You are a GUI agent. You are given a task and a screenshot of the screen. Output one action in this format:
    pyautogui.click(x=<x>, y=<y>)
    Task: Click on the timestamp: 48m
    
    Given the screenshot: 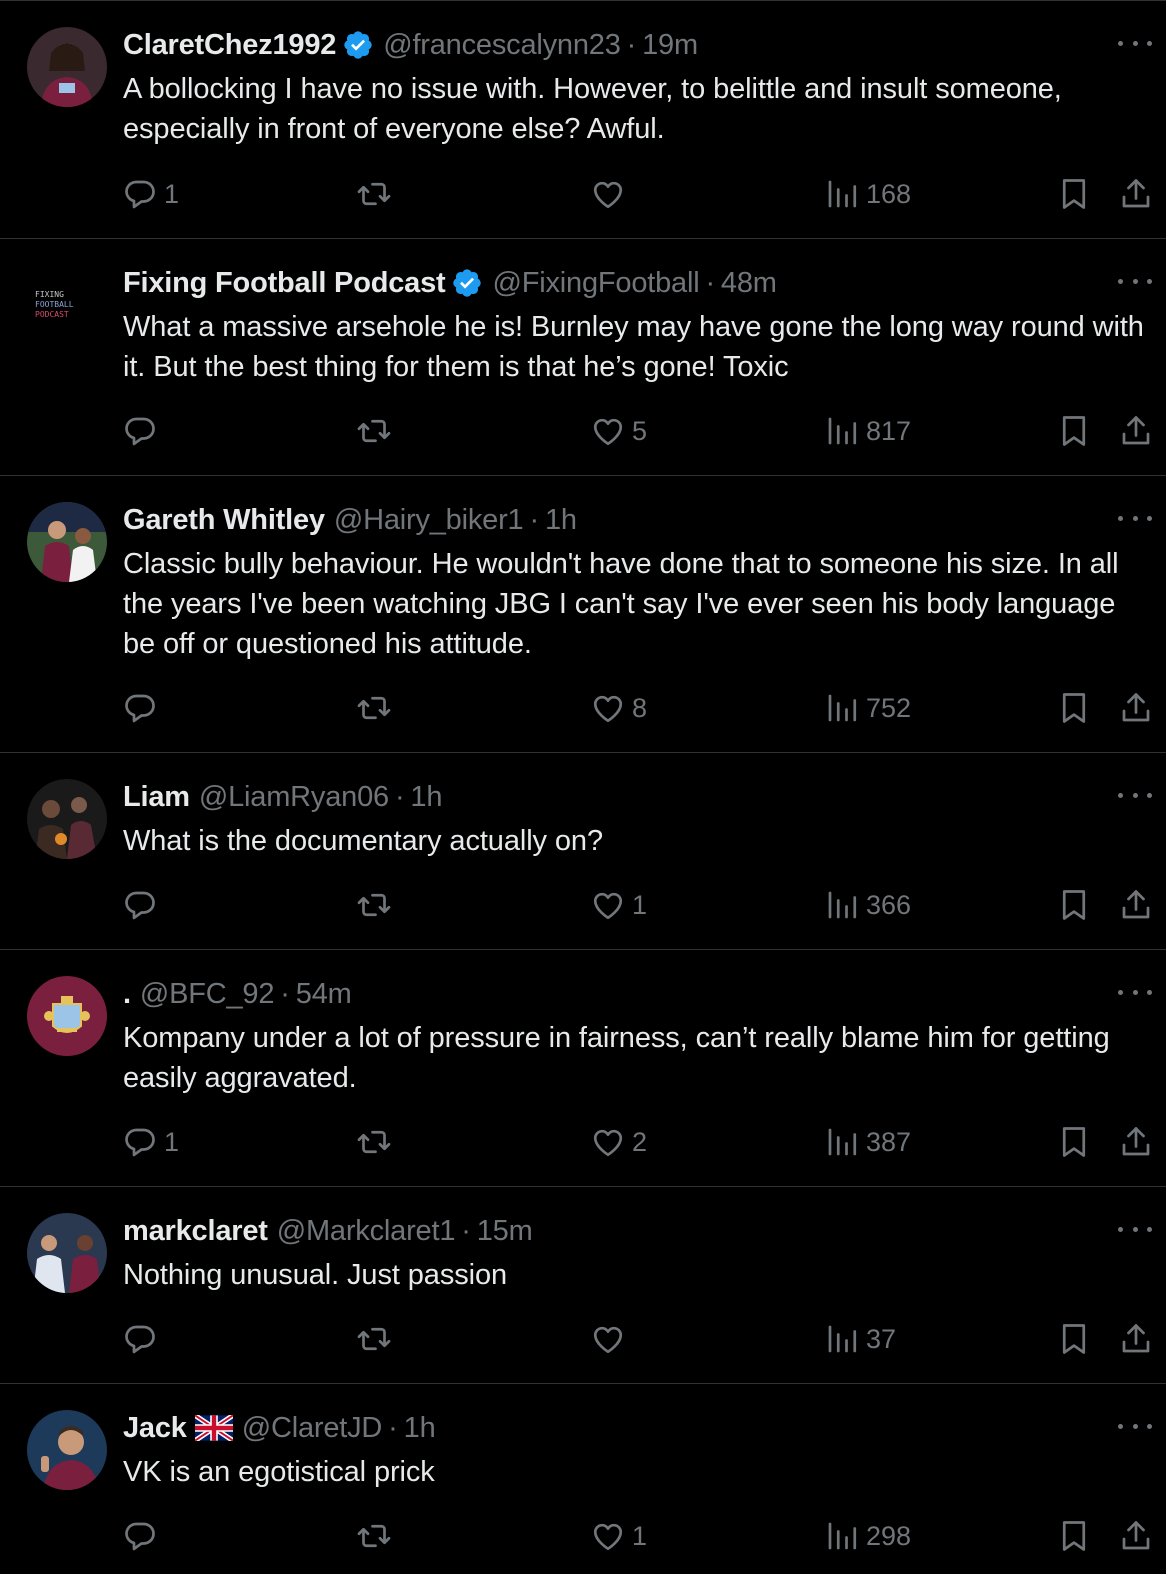 What is the action you would take?
    pyautogui.click(x=749, y=283)
    